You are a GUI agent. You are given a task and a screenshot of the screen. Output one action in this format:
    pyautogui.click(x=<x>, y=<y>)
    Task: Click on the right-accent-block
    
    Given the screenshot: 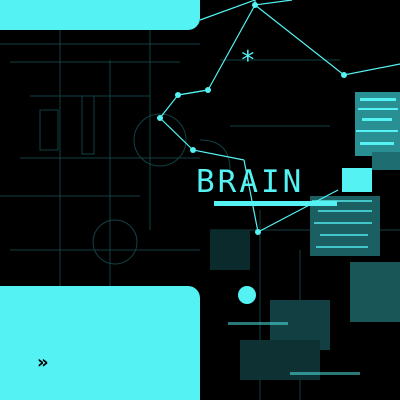 What is the action you would take?
    pyautogui.click(x=357, y=180)
    